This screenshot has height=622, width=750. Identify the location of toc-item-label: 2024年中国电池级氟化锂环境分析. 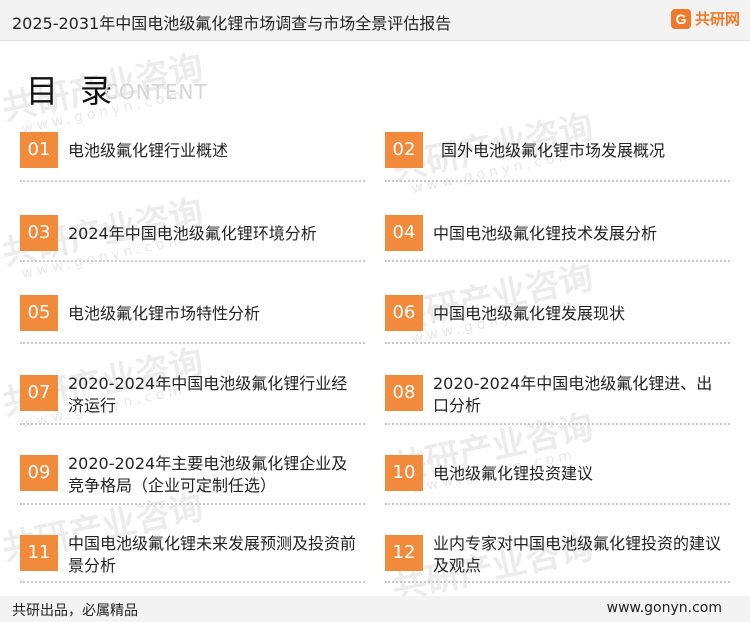
(192, 233).